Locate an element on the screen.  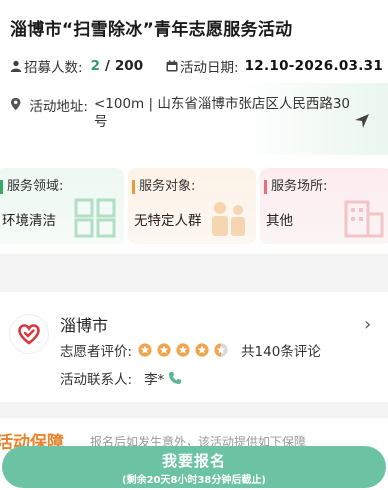
rating-stars is located at coordinates (185, 350).